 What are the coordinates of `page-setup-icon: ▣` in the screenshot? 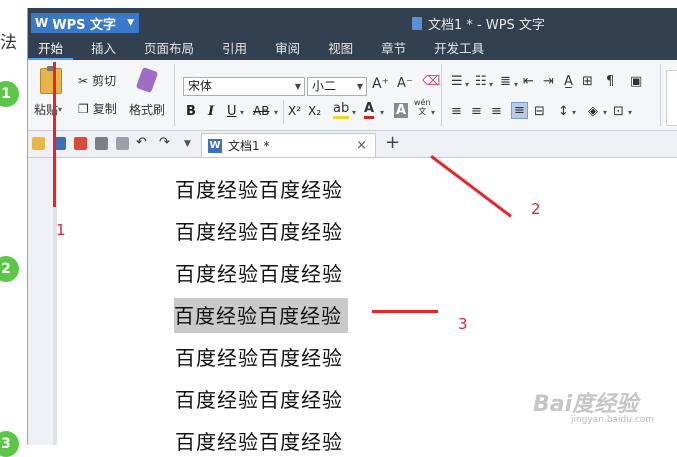 It's located at (636, 81).